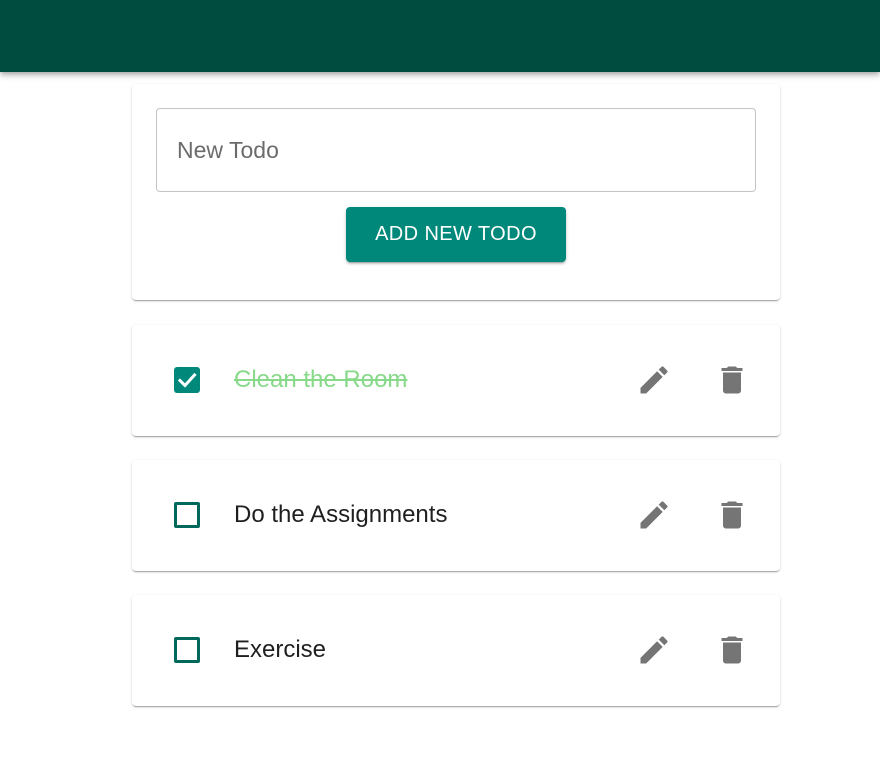 This screenshot has width=880, height=775. I want to click on todo-item: Exercise, so click(456, 650).